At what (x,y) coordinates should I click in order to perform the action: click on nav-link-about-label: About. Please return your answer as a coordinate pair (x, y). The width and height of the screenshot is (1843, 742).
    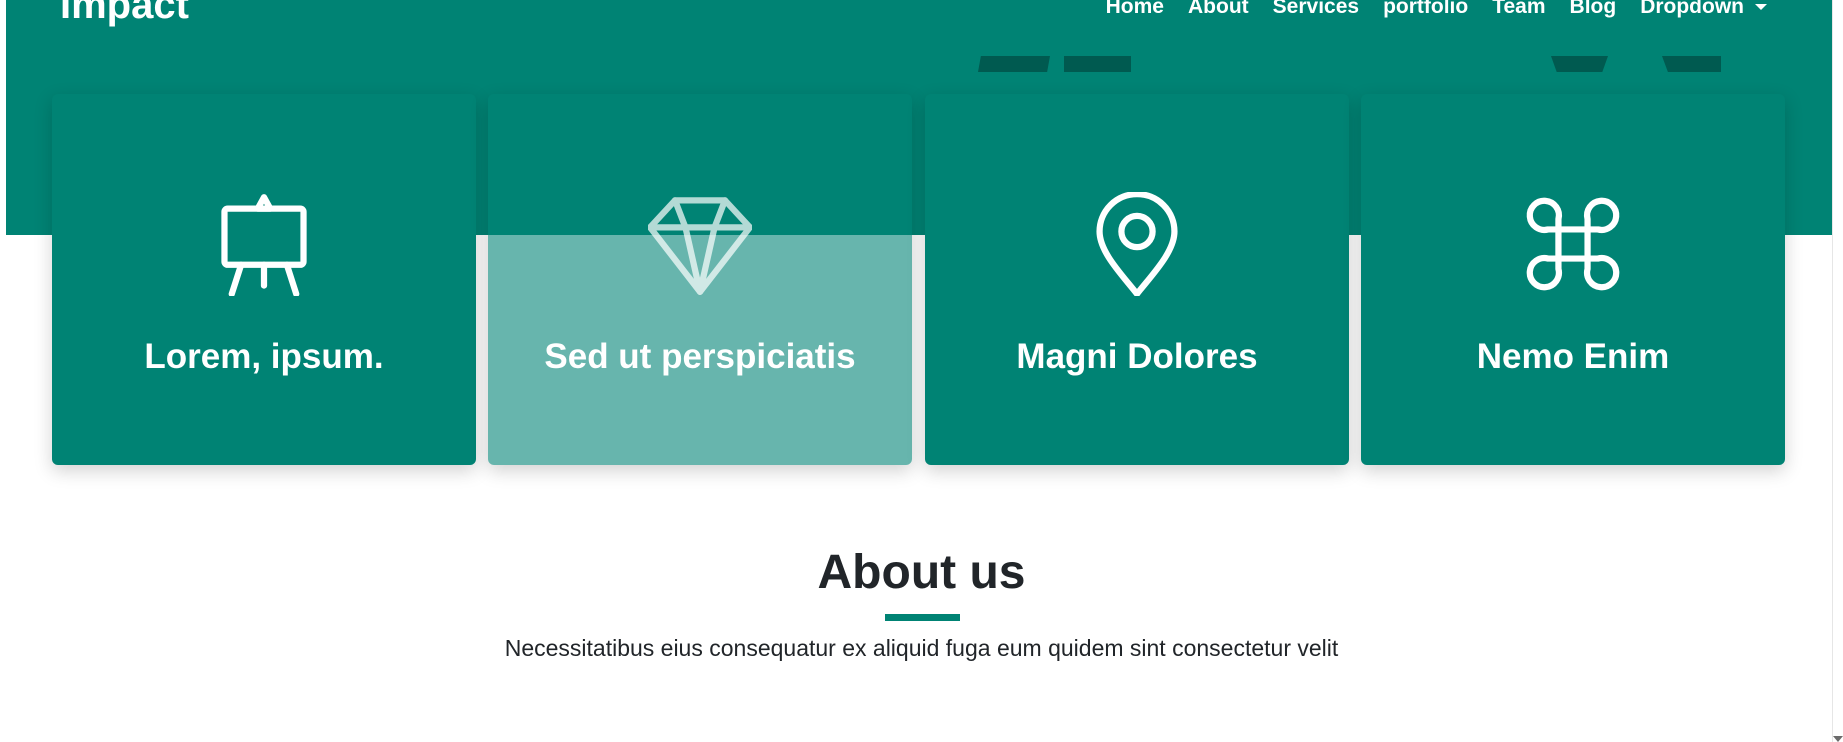
    Looking at the image, I should click on (1218, 9).